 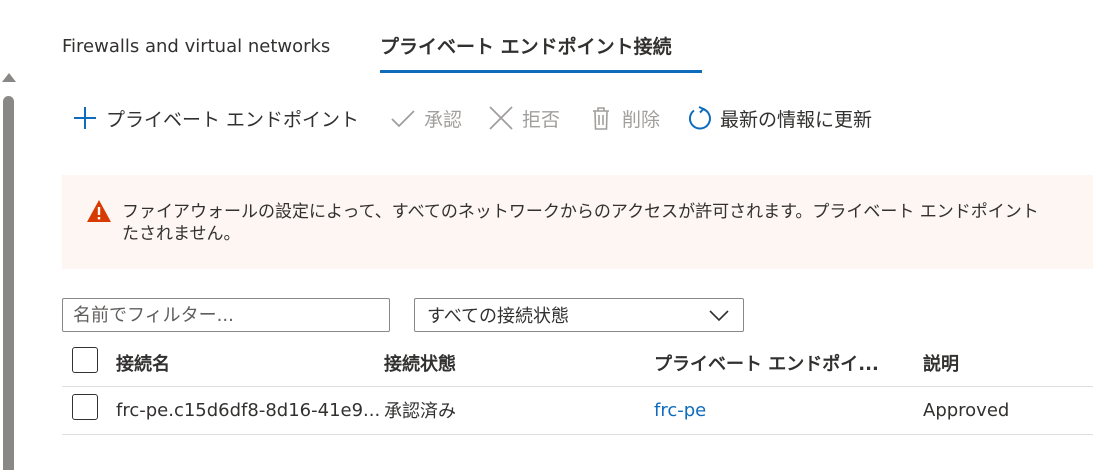 I want to click on connection-state-cell: 承認済み, so click(x=420, y=411).